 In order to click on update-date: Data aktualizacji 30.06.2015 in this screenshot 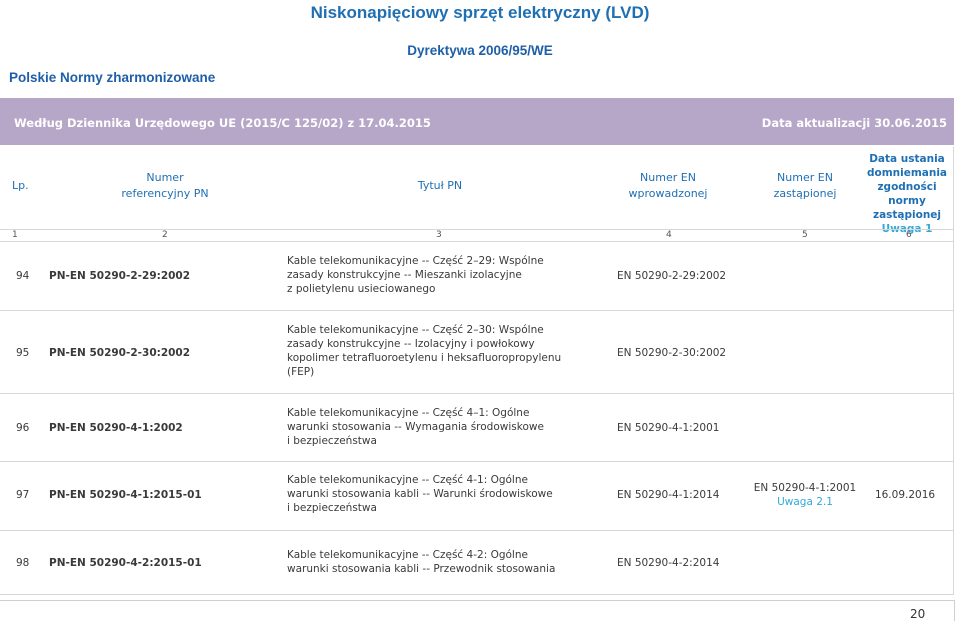, I will do `click(854, 123)`.